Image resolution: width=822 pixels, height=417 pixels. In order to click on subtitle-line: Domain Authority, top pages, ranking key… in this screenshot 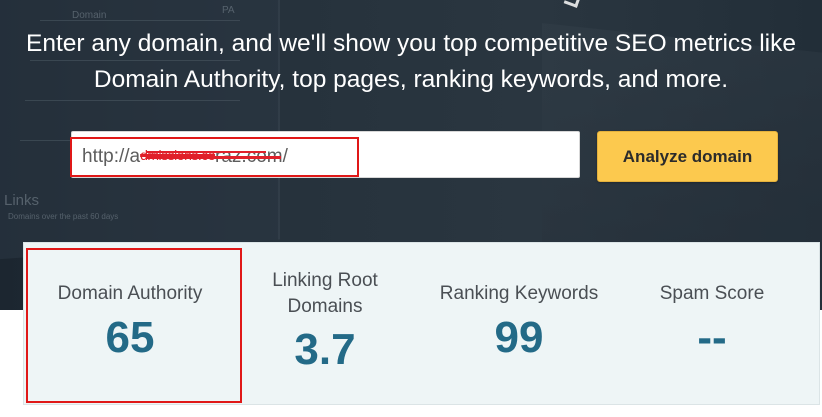, I will do `click(411, 79)`.